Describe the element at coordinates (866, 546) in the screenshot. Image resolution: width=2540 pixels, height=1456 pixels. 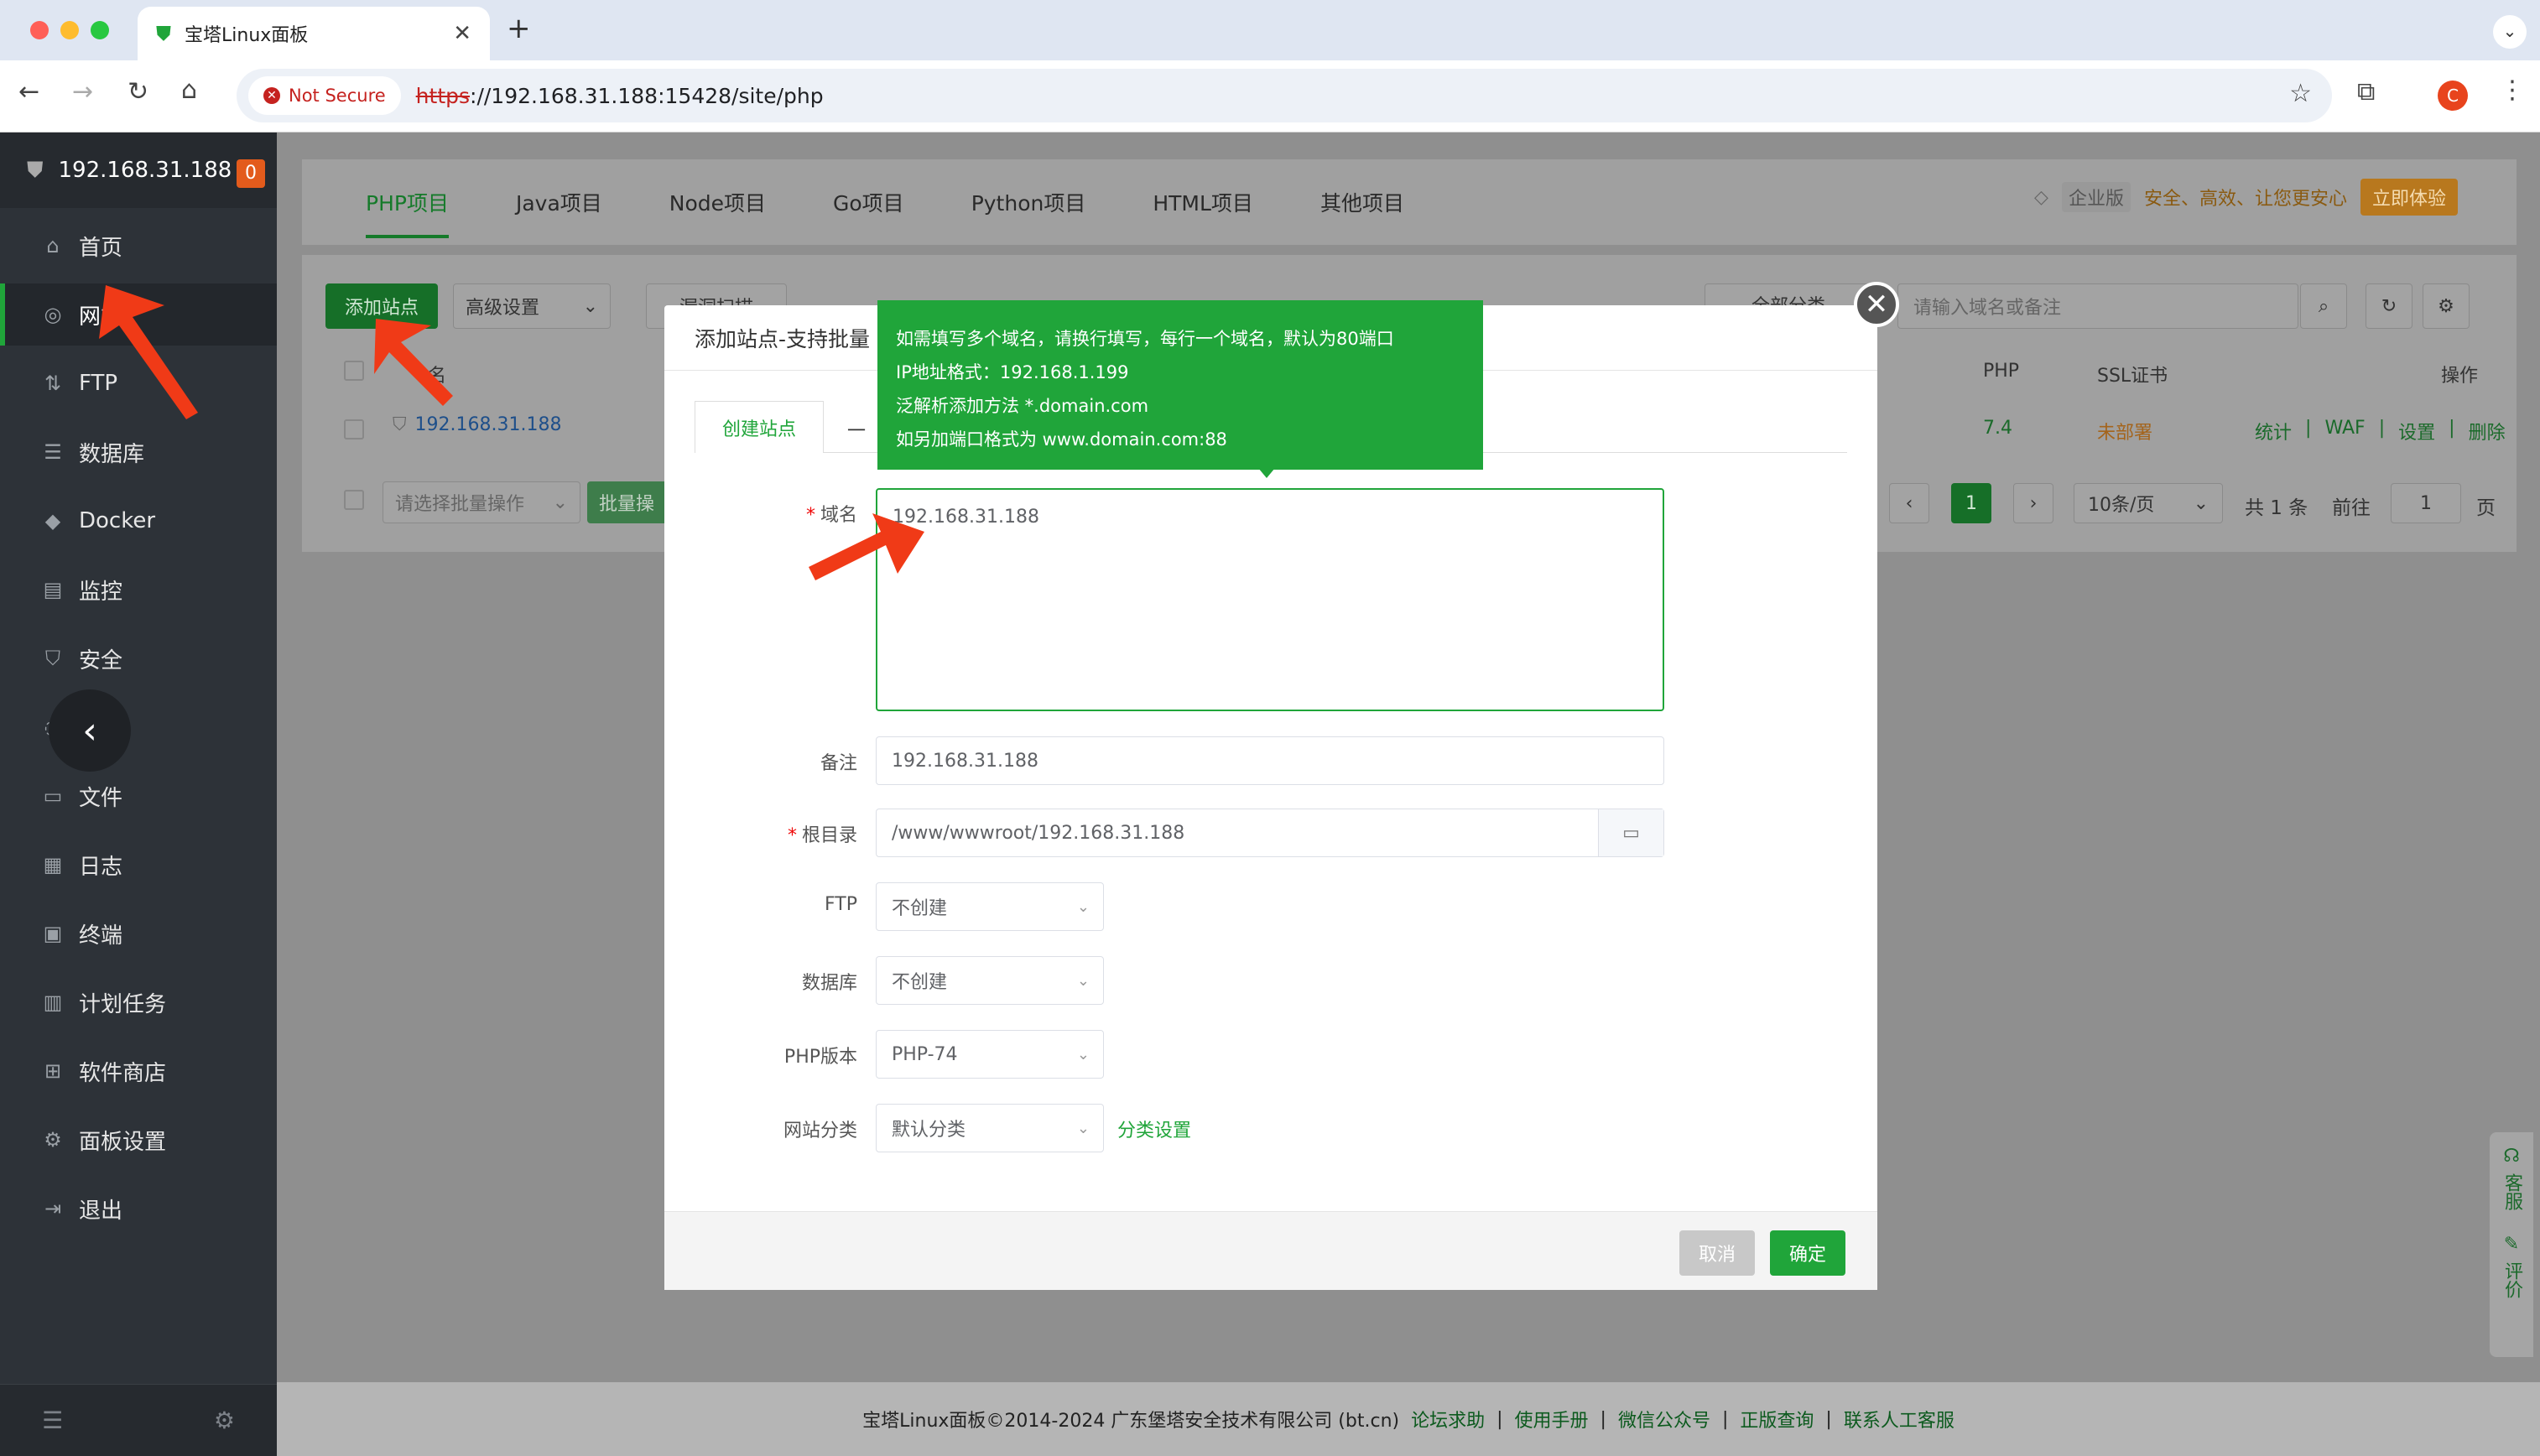
I see `arrow-domain-icon` at that location.